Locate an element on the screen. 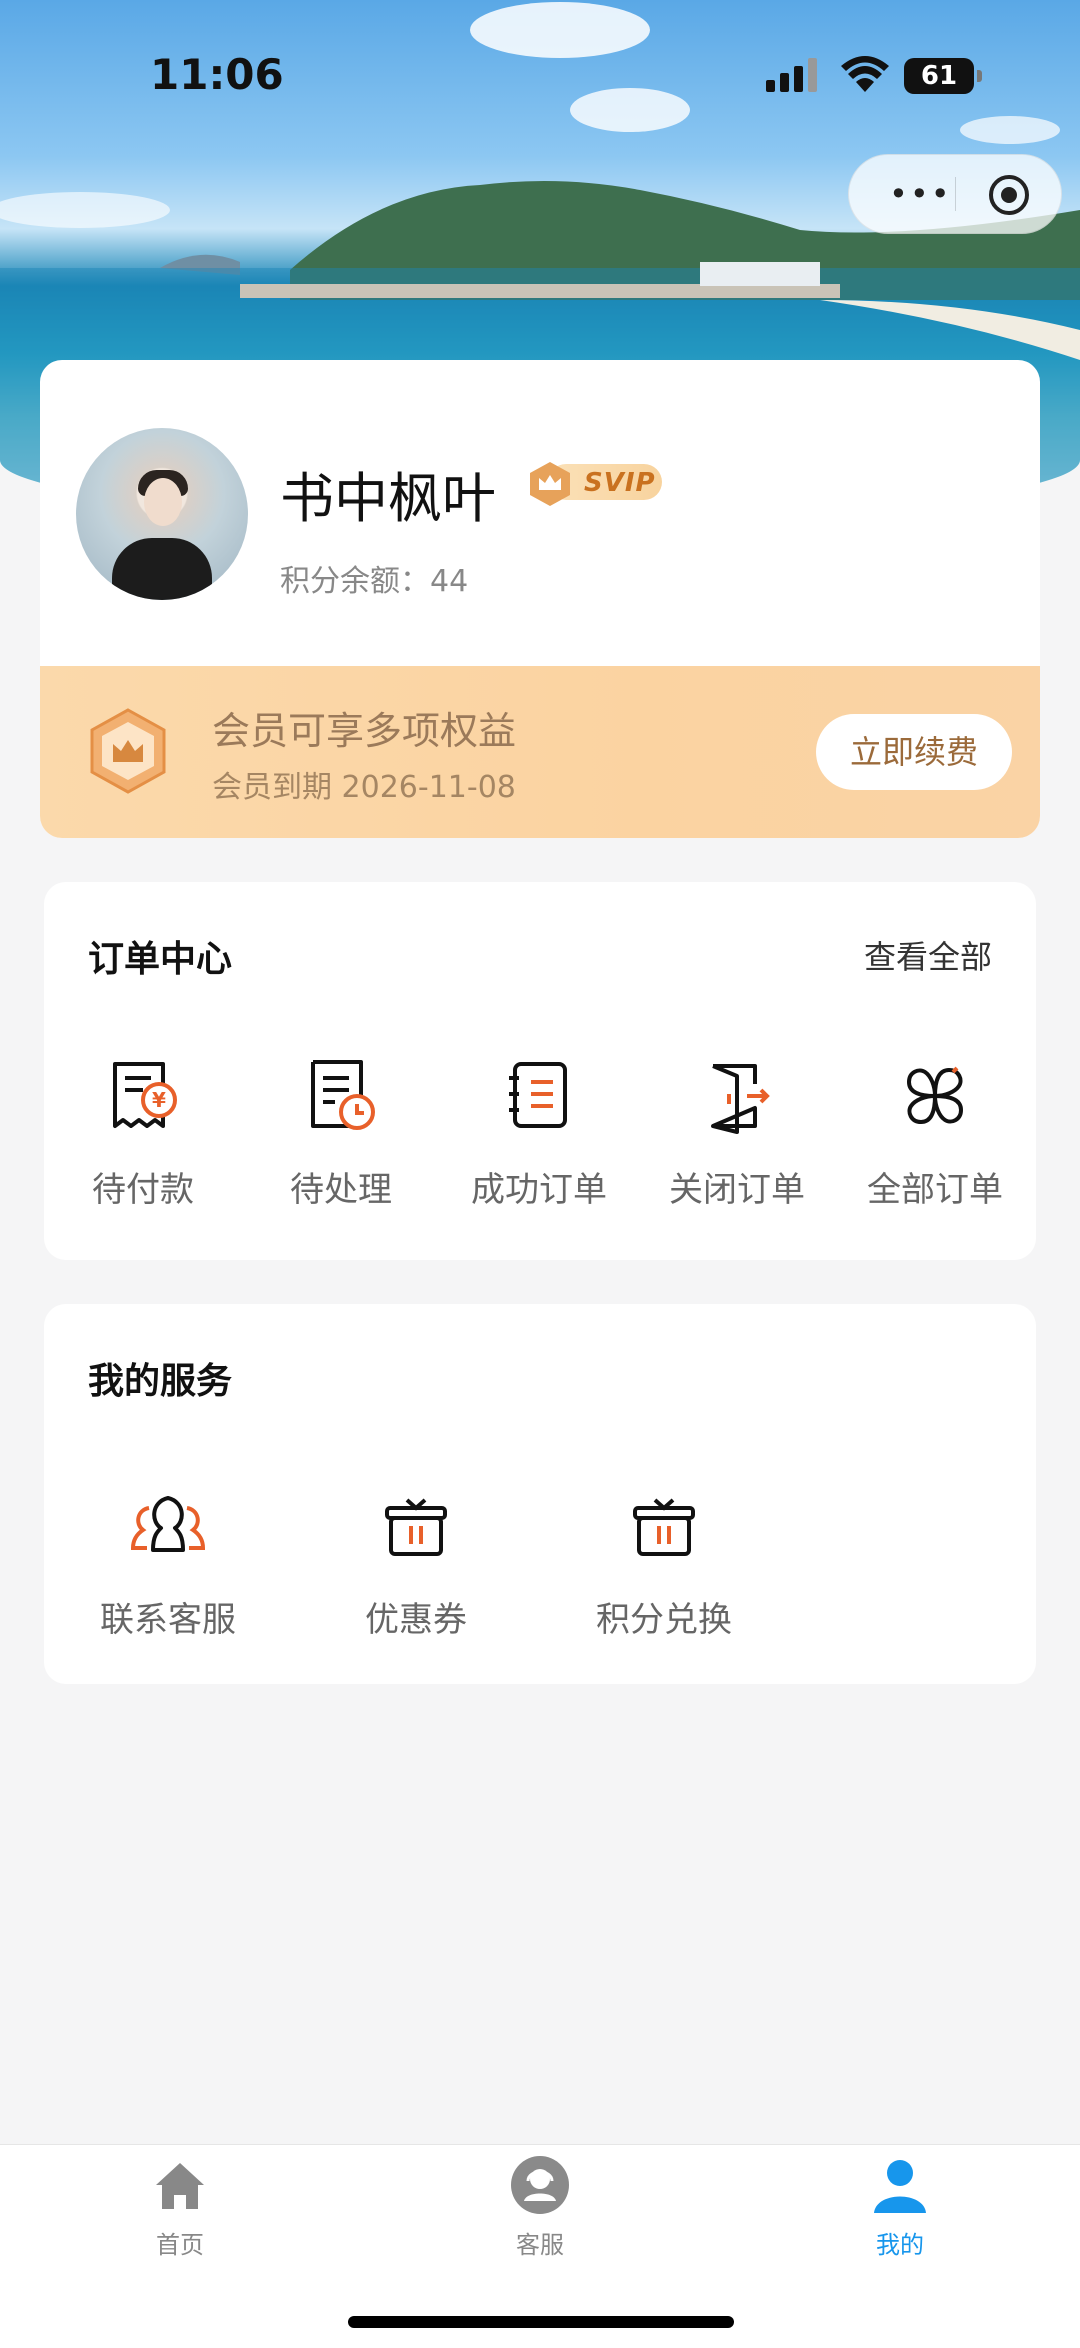 The image size is (1080, 2348). home-icon is located at coordinates (180, 2186).